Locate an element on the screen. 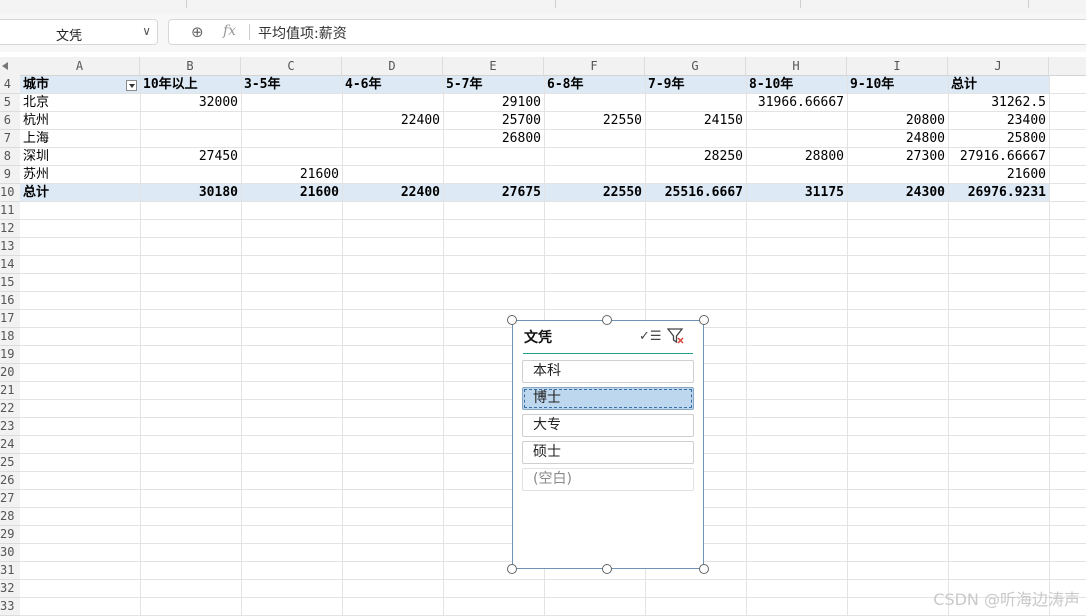  pivot-column-header: 9-10年 is located at coordinates (872, 84).